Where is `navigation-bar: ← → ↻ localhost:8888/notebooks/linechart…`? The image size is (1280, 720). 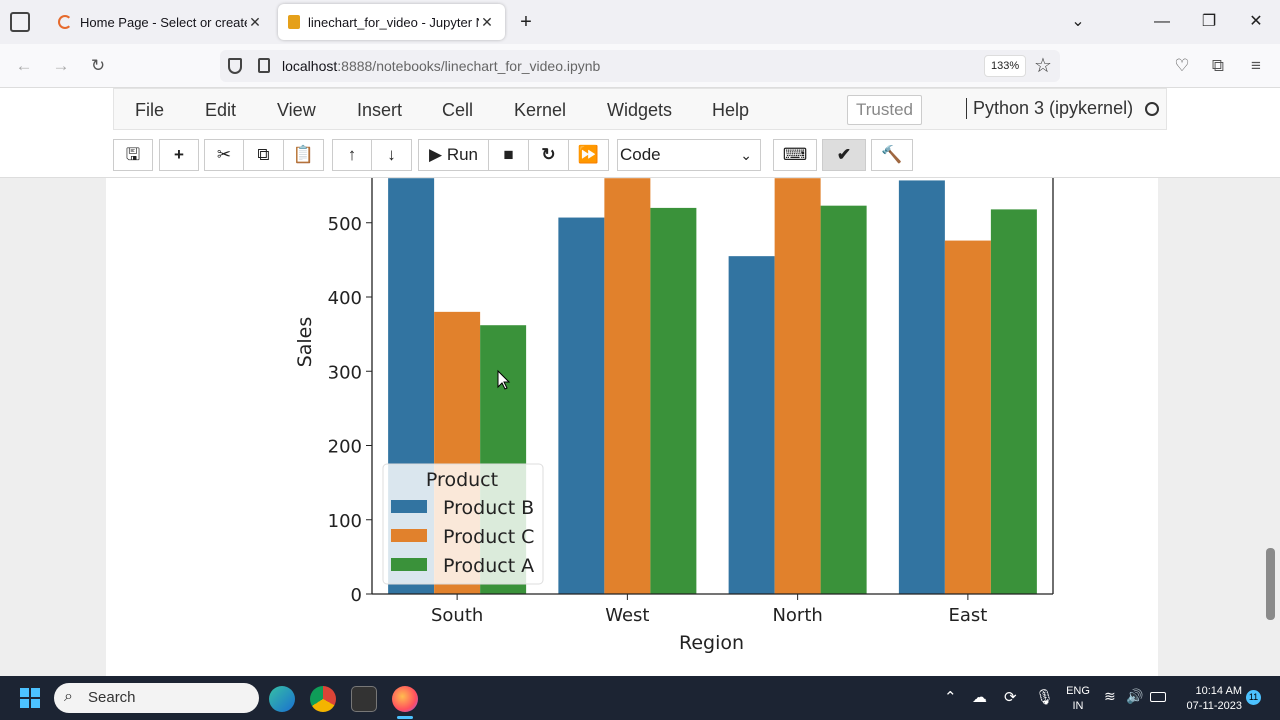
navigation-bar: ← → ↻ localhost:8888/notebooks/linechart… is located at coordinates (640, 66).